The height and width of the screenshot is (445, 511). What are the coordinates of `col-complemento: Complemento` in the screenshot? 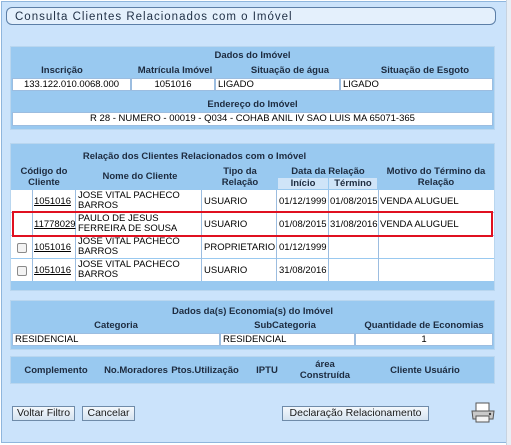 It's located at (56, 370).